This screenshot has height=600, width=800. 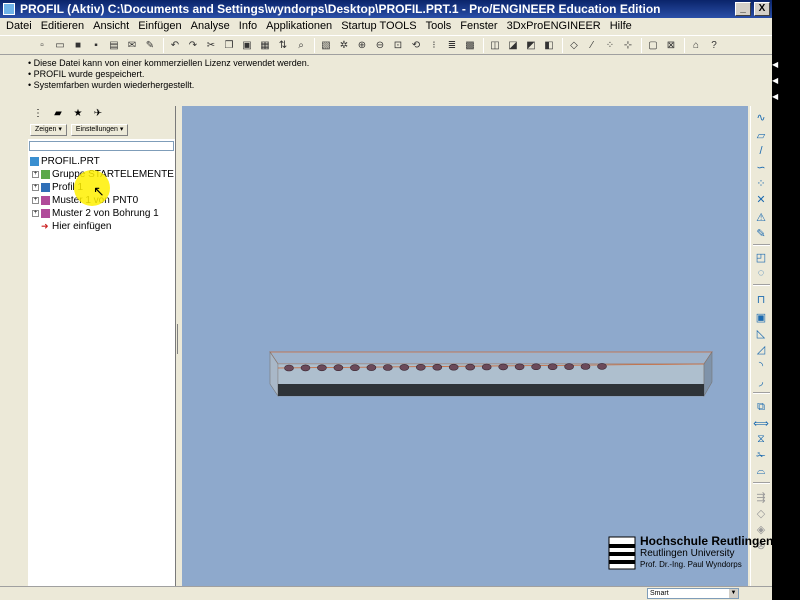 I want to click on coordinate-systems-icon: ⊹, so click(x=628, y=45).